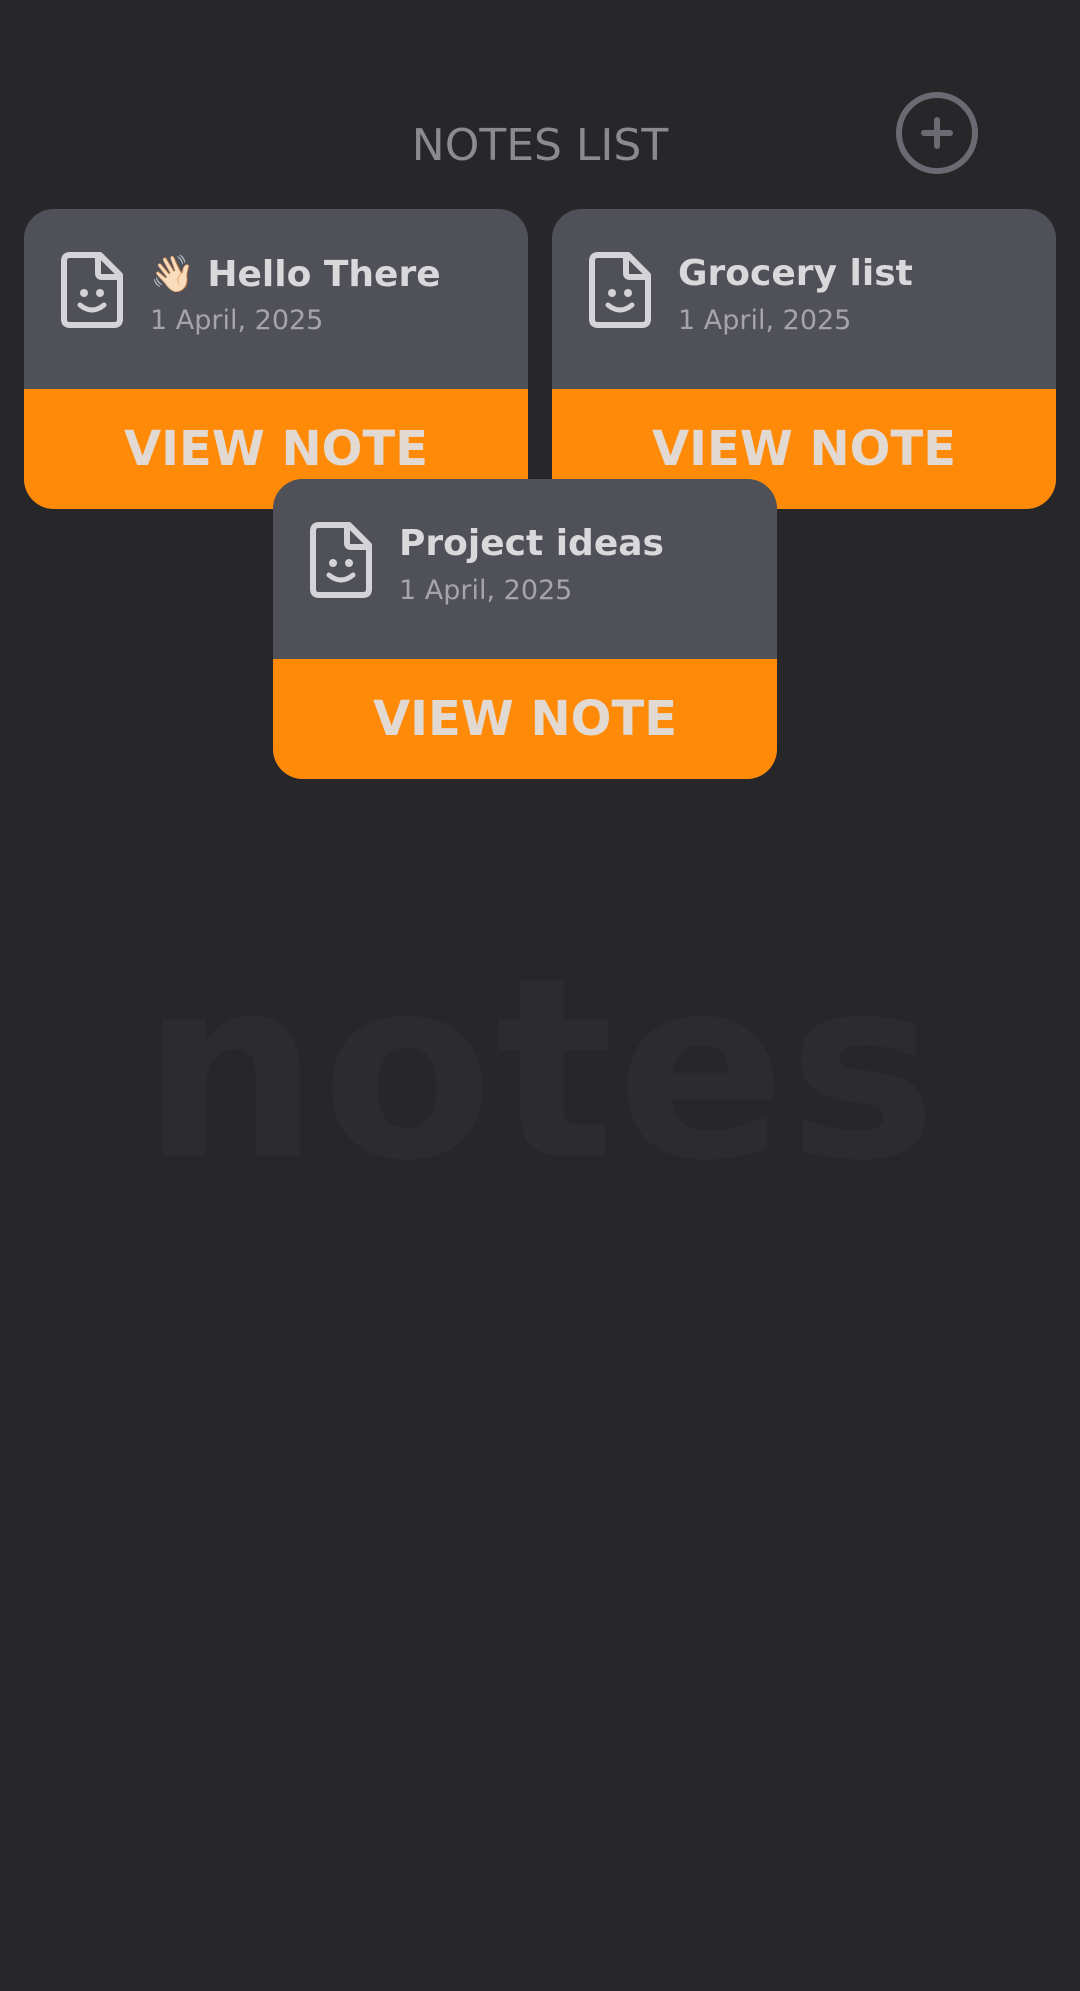 This screenshot has width=1080, height=1991. Describe the element at coordinates (295, 274) in the screenshot. I see `note-title: 👋🏻 Hello There` at that location.